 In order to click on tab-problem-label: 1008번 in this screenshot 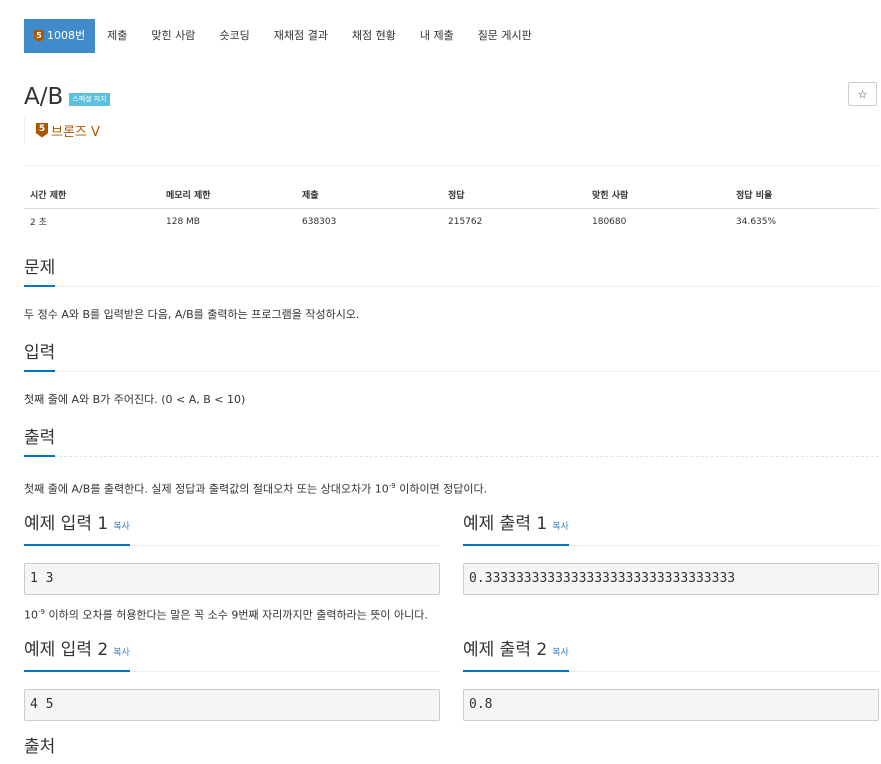, I will do `click(66, 35)`.